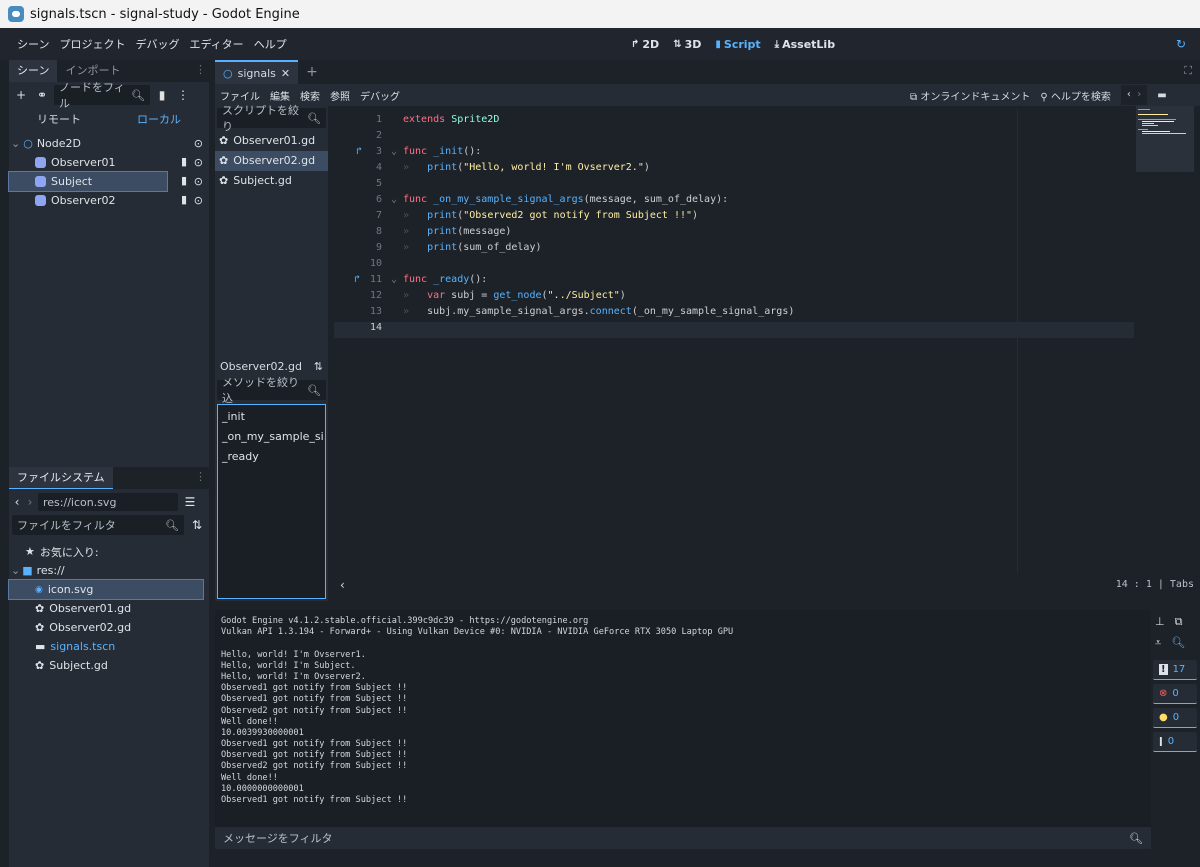 The height and width of the screenshot is (867, 1200). I want to click on remote-button: リモート, so click(59, 119).